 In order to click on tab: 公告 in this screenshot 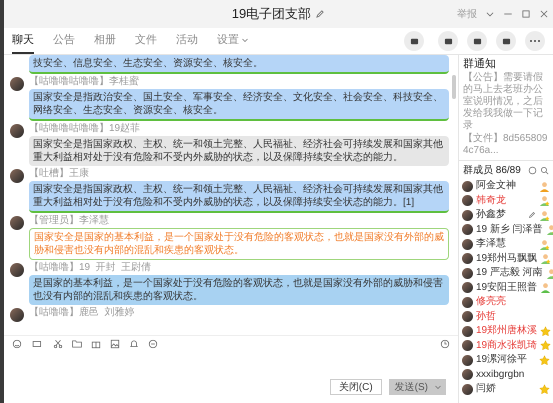, I will do `click(64, 41)`.